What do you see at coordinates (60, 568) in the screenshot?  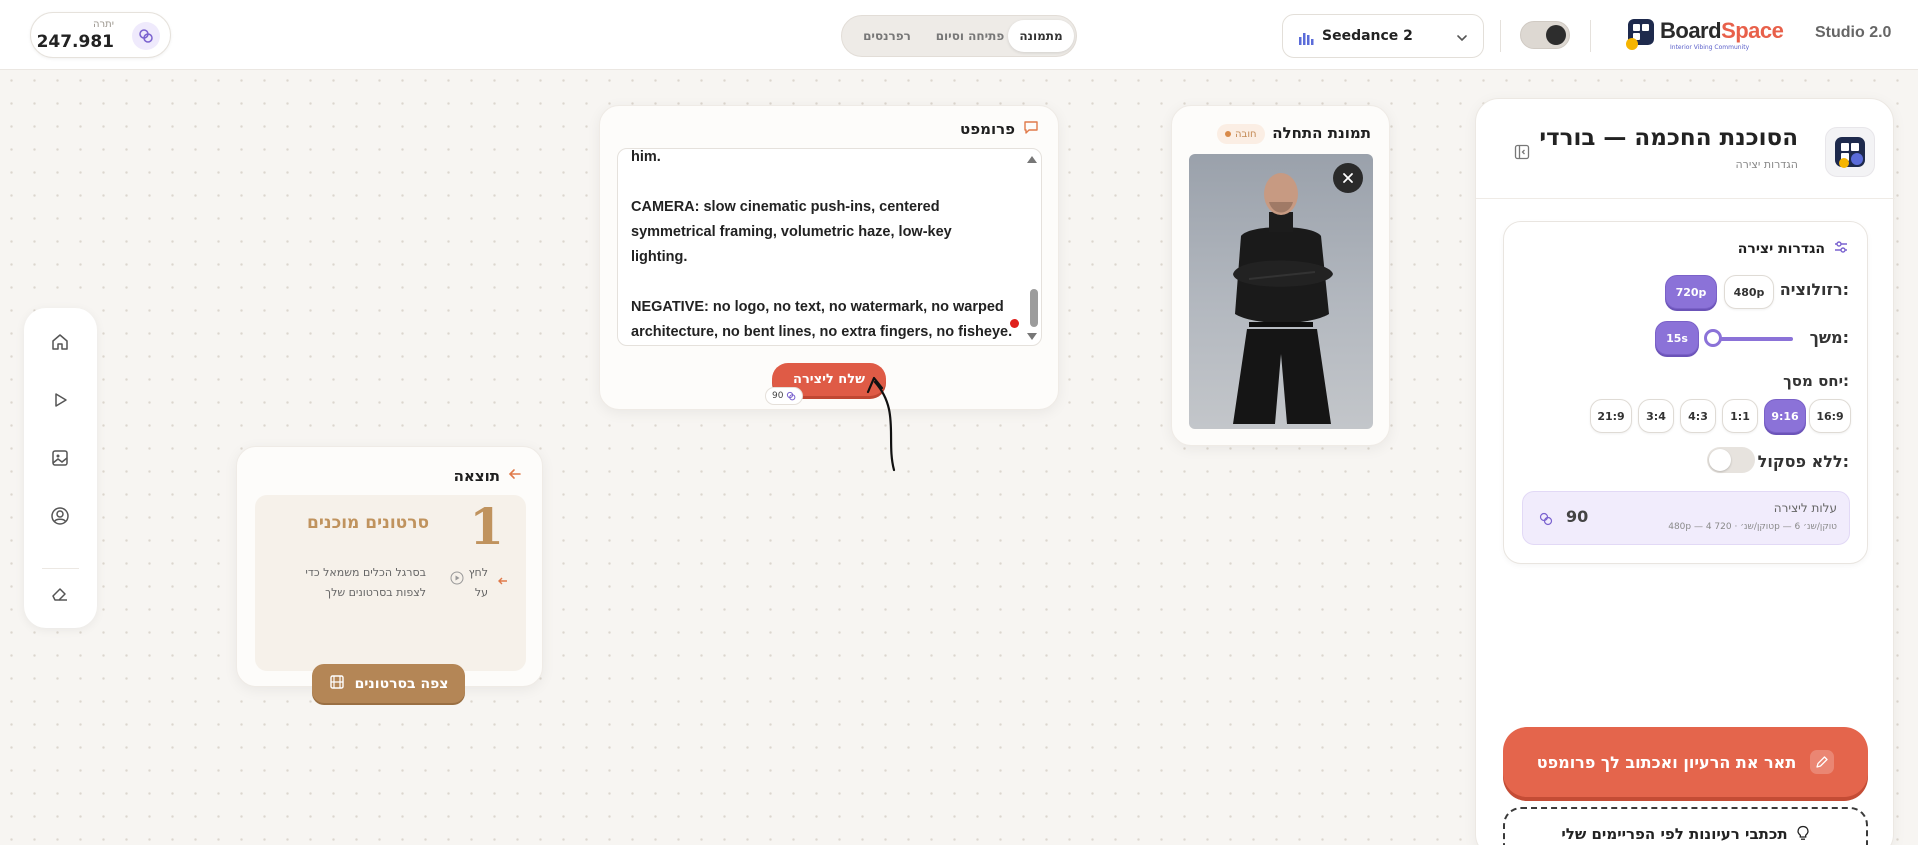 I see `sidebar-divider` at bounding box center [60, 568].